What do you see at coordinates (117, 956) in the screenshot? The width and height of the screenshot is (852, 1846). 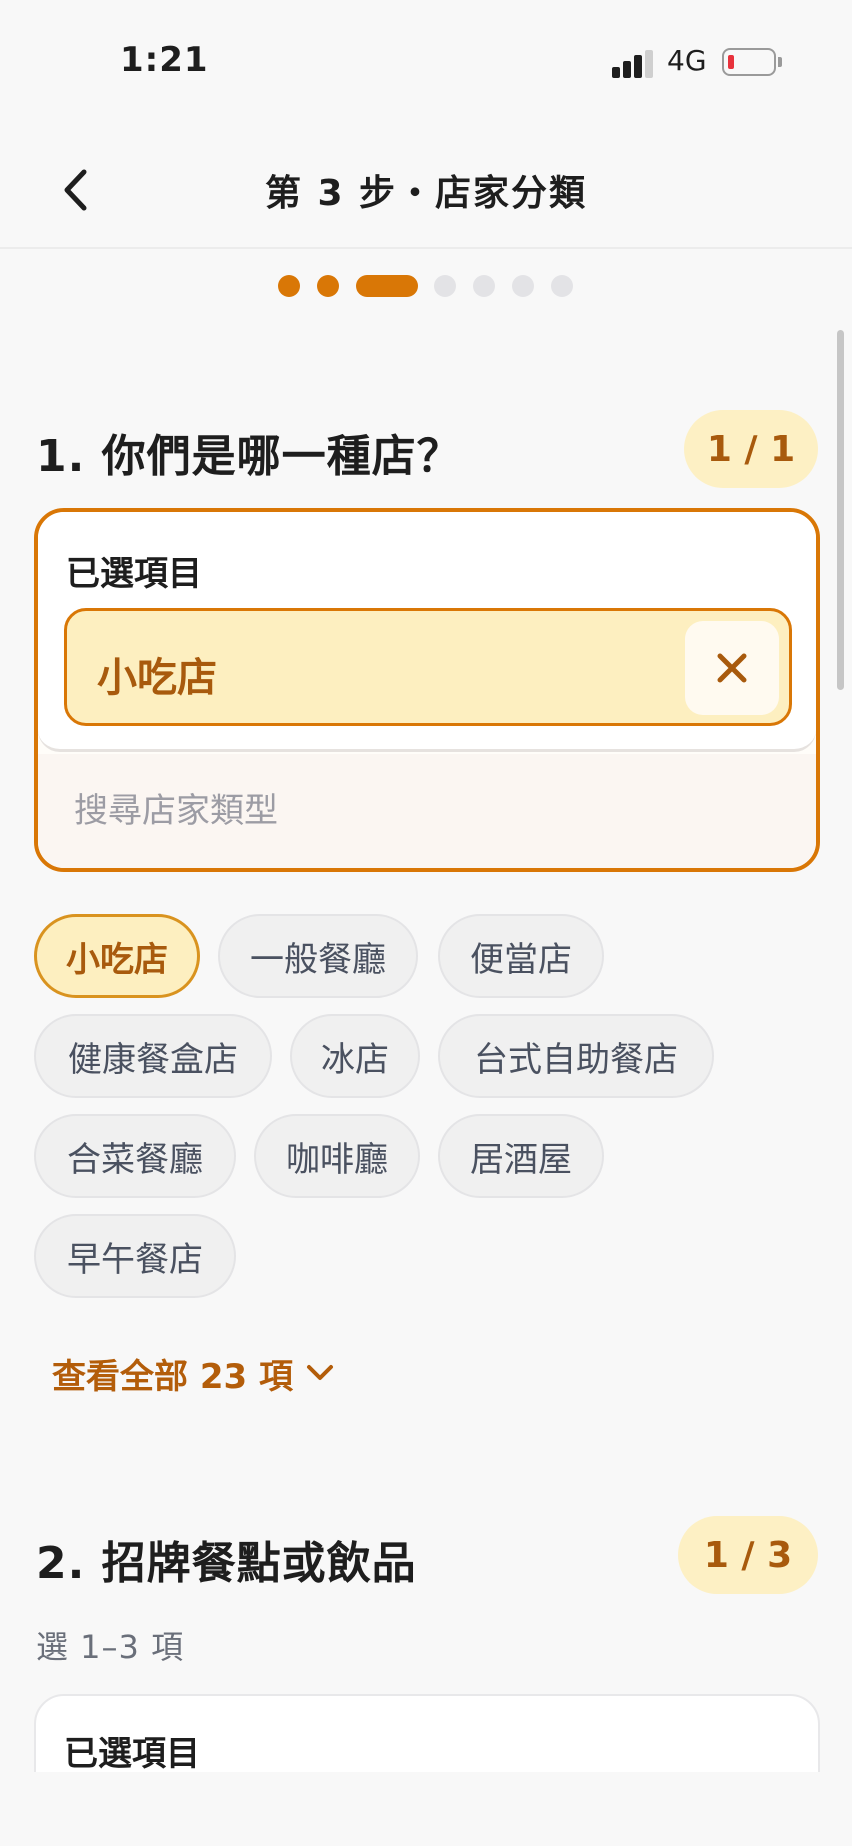 I see `option-chip: 小吃店` at bounding box center [117, 956].